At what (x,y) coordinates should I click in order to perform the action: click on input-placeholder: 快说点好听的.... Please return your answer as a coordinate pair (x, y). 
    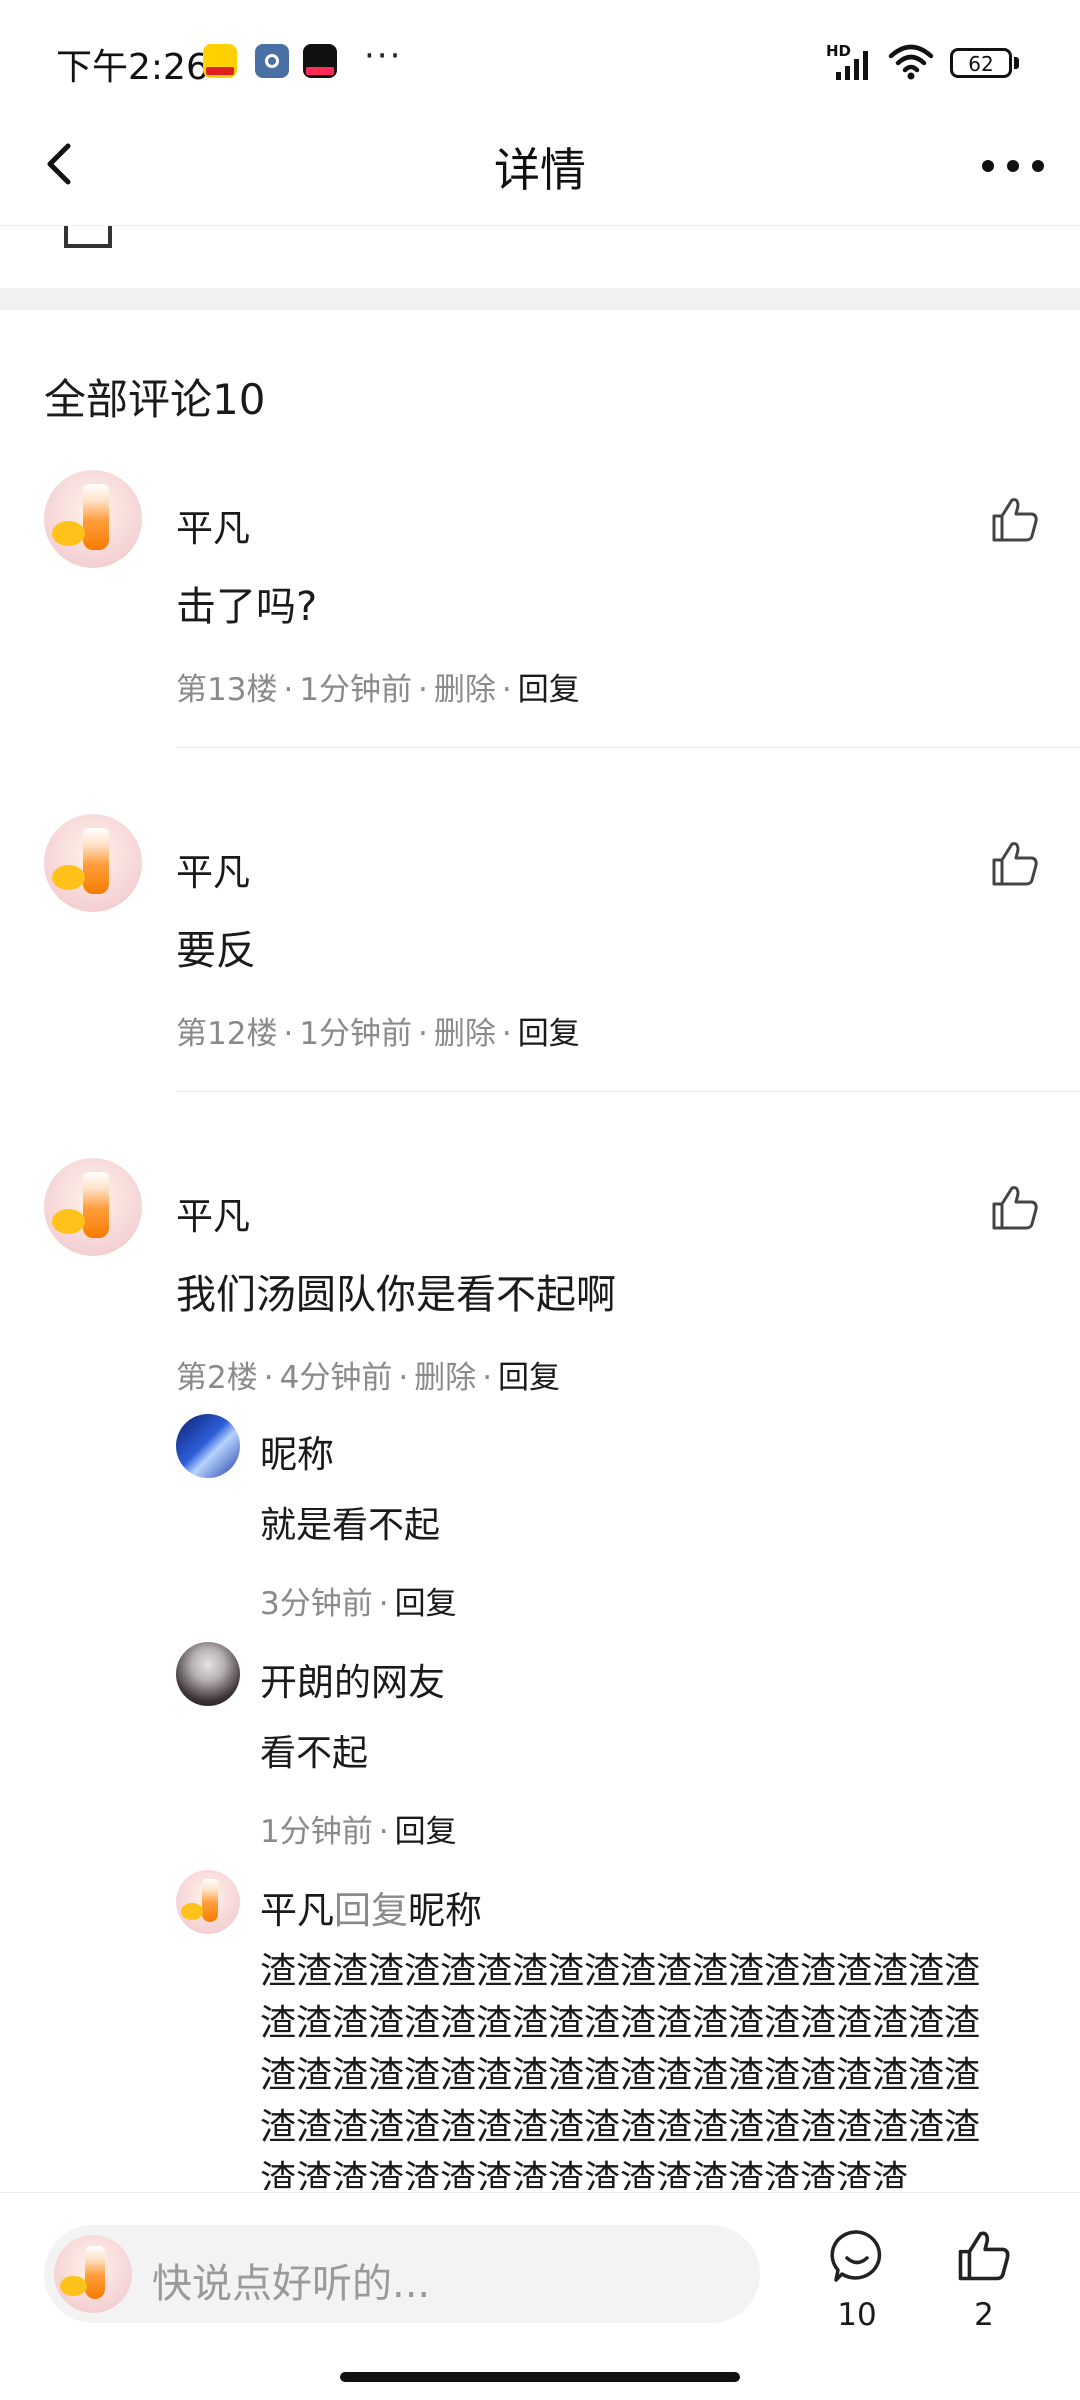
    Looking at the image, I should click on (291, 2280).